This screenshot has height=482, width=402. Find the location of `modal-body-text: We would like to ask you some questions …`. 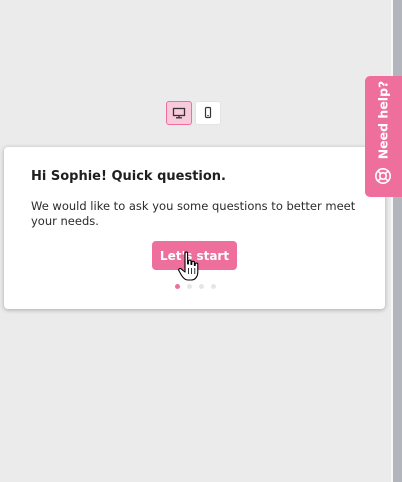

modal-body-text: We would like to ask you some questions … is located at coordinates (193, 213).